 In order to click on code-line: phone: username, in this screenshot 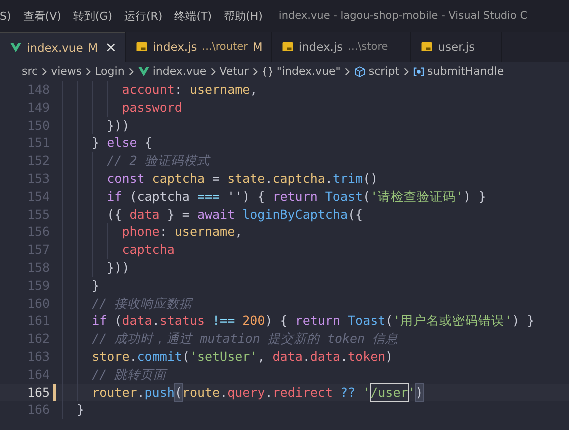, I will do `click(182, 232)`.